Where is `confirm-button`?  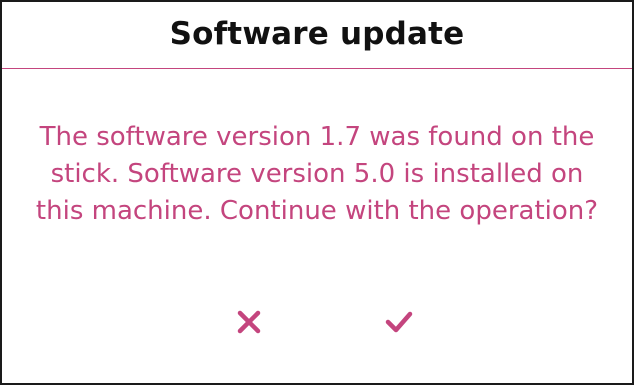
confirm-button is located at coordinates (399, 322).